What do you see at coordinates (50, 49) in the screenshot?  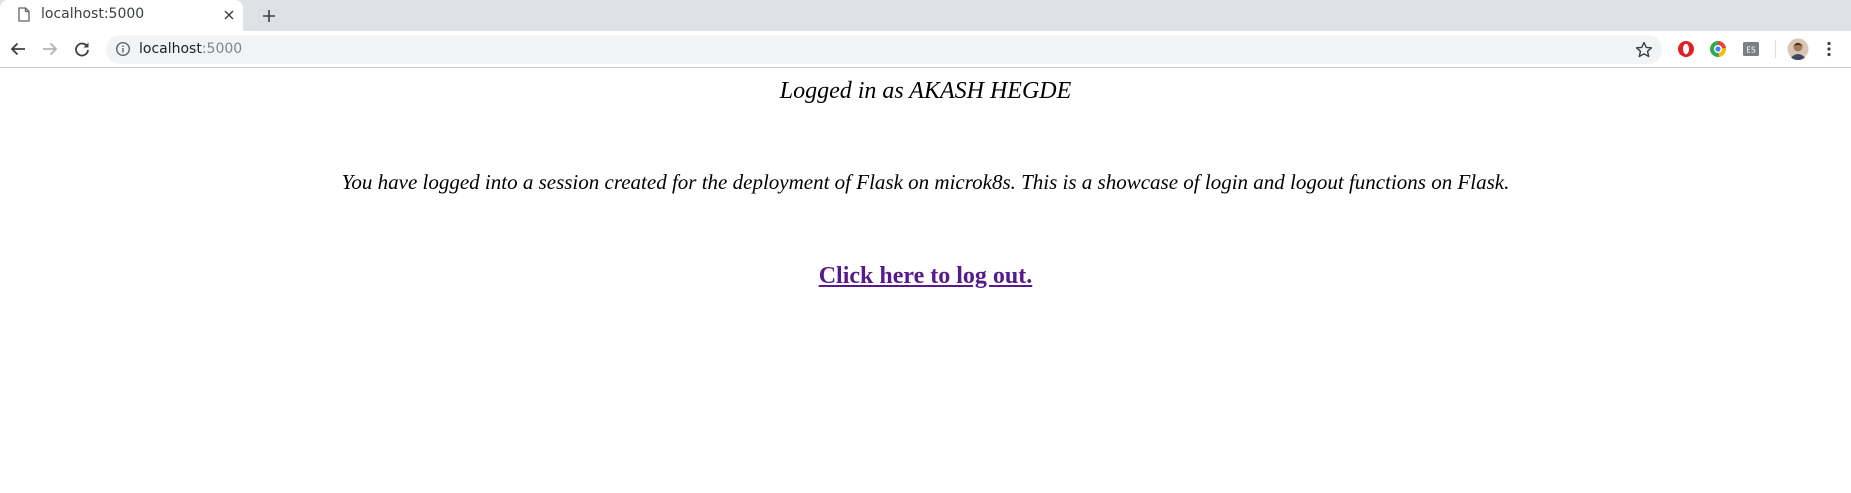 I see `forward-arrow-icon` at bounding box center [50, 49].